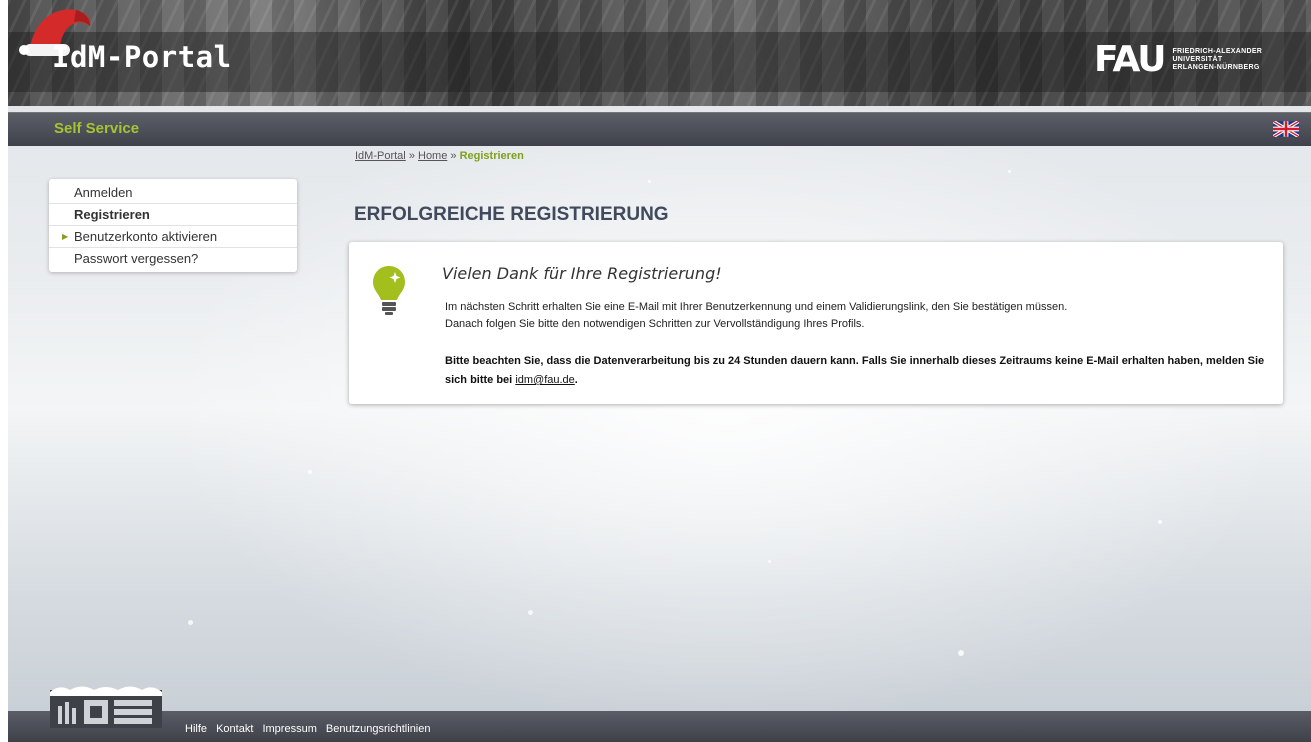  Describe the element at coordinates (142, 57) in the screenshot. I see `app-title: IdM-Portal` at that location.